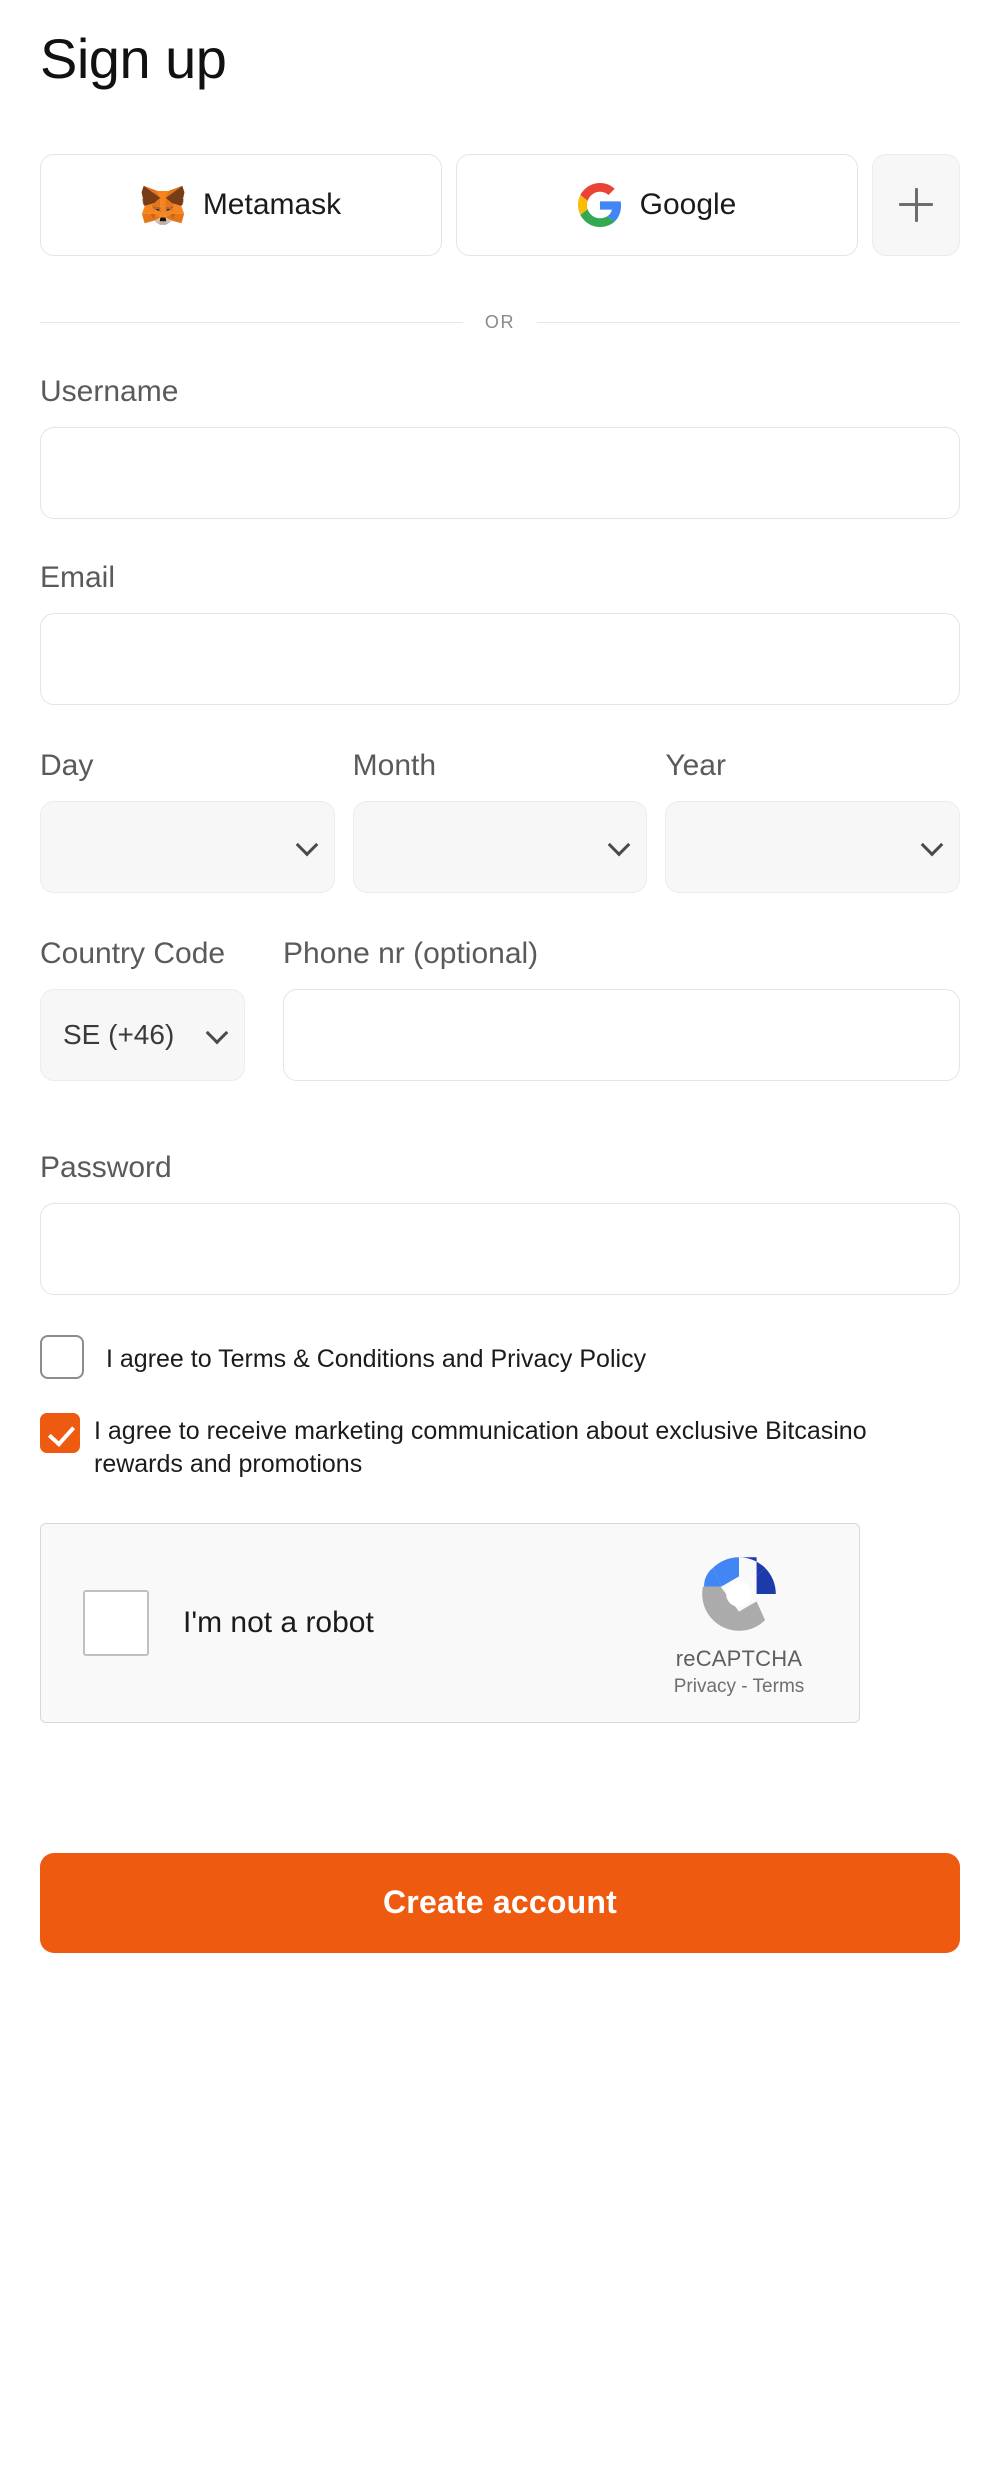 The width and height of the screenshot is (1000, 2488). What do you see at coordinates (133, 58) in the screenshot?
I see `page-title: Sign up` at bounding box center [133, 58].